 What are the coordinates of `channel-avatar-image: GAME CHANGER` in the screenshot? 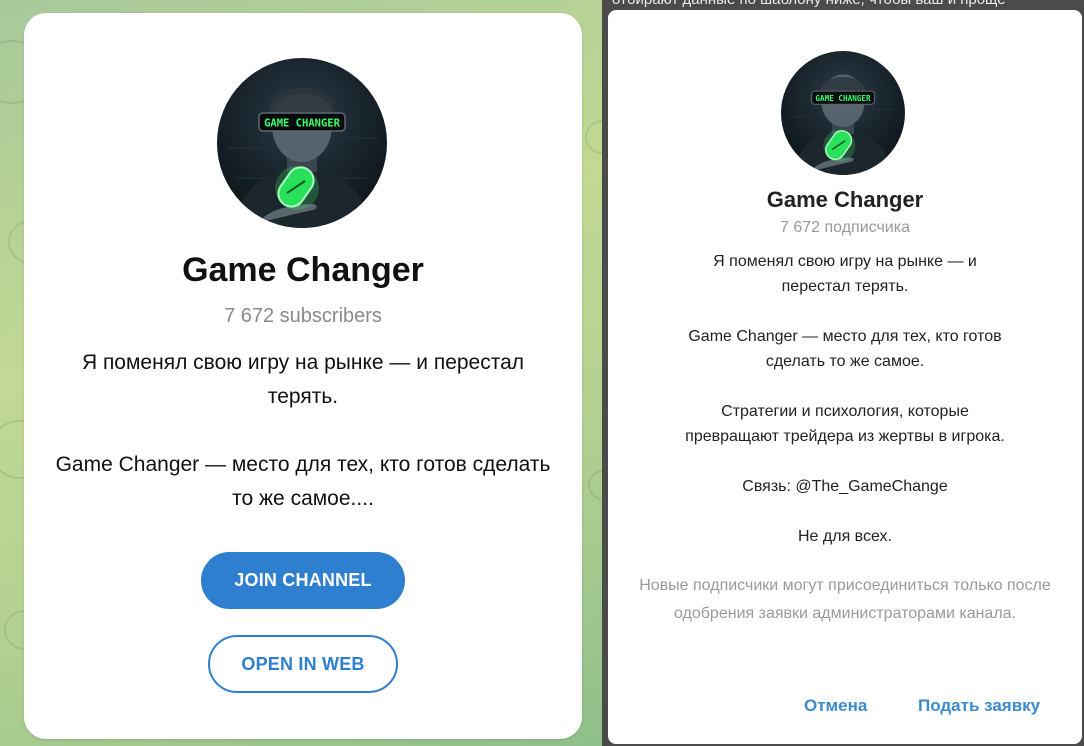 It's located at (302, 157).